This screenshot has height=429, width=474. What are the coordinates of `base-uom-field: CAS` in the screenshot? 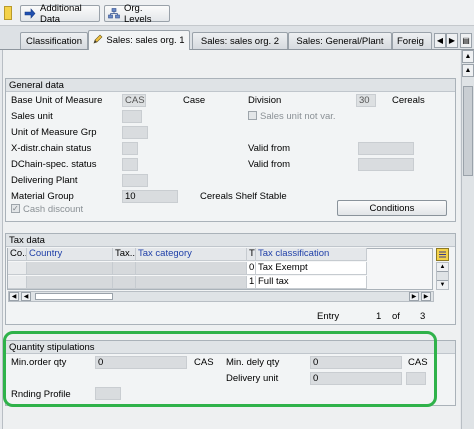 It's located at (134, 100).